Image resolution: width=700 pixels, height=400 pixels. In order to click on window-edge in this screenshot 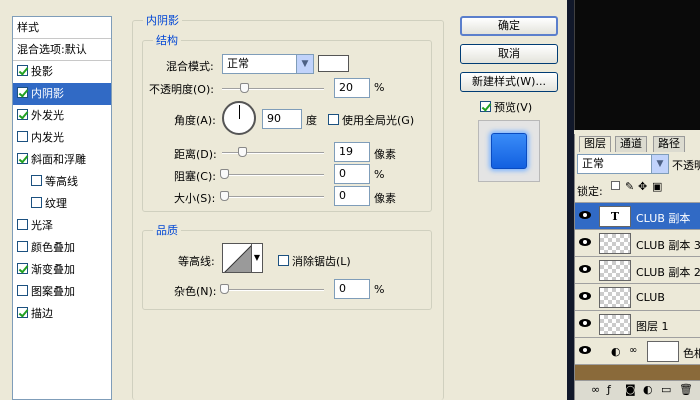, I will do `click(570, 200)`.